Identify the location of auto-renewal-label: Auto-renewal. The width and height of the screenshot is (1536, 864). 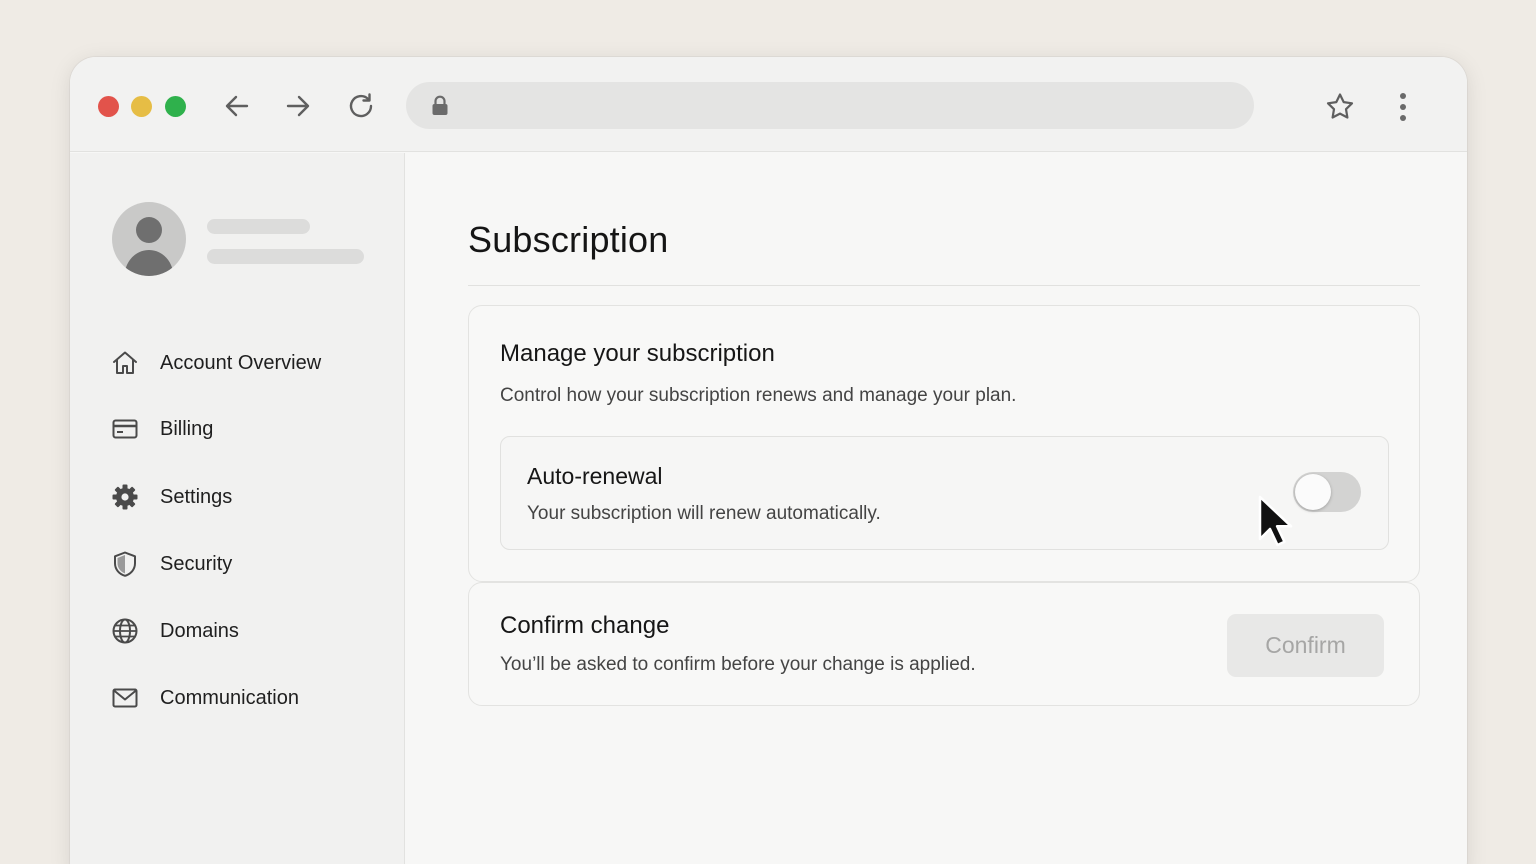
(595, 476).